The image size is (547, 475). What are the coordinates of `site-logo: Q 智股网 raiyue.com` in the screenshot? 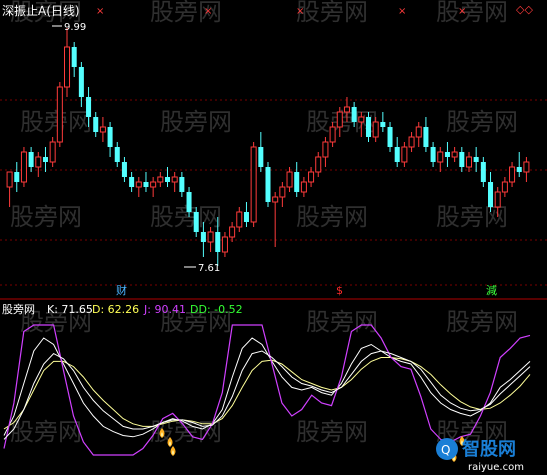 It's located at (480, 455).